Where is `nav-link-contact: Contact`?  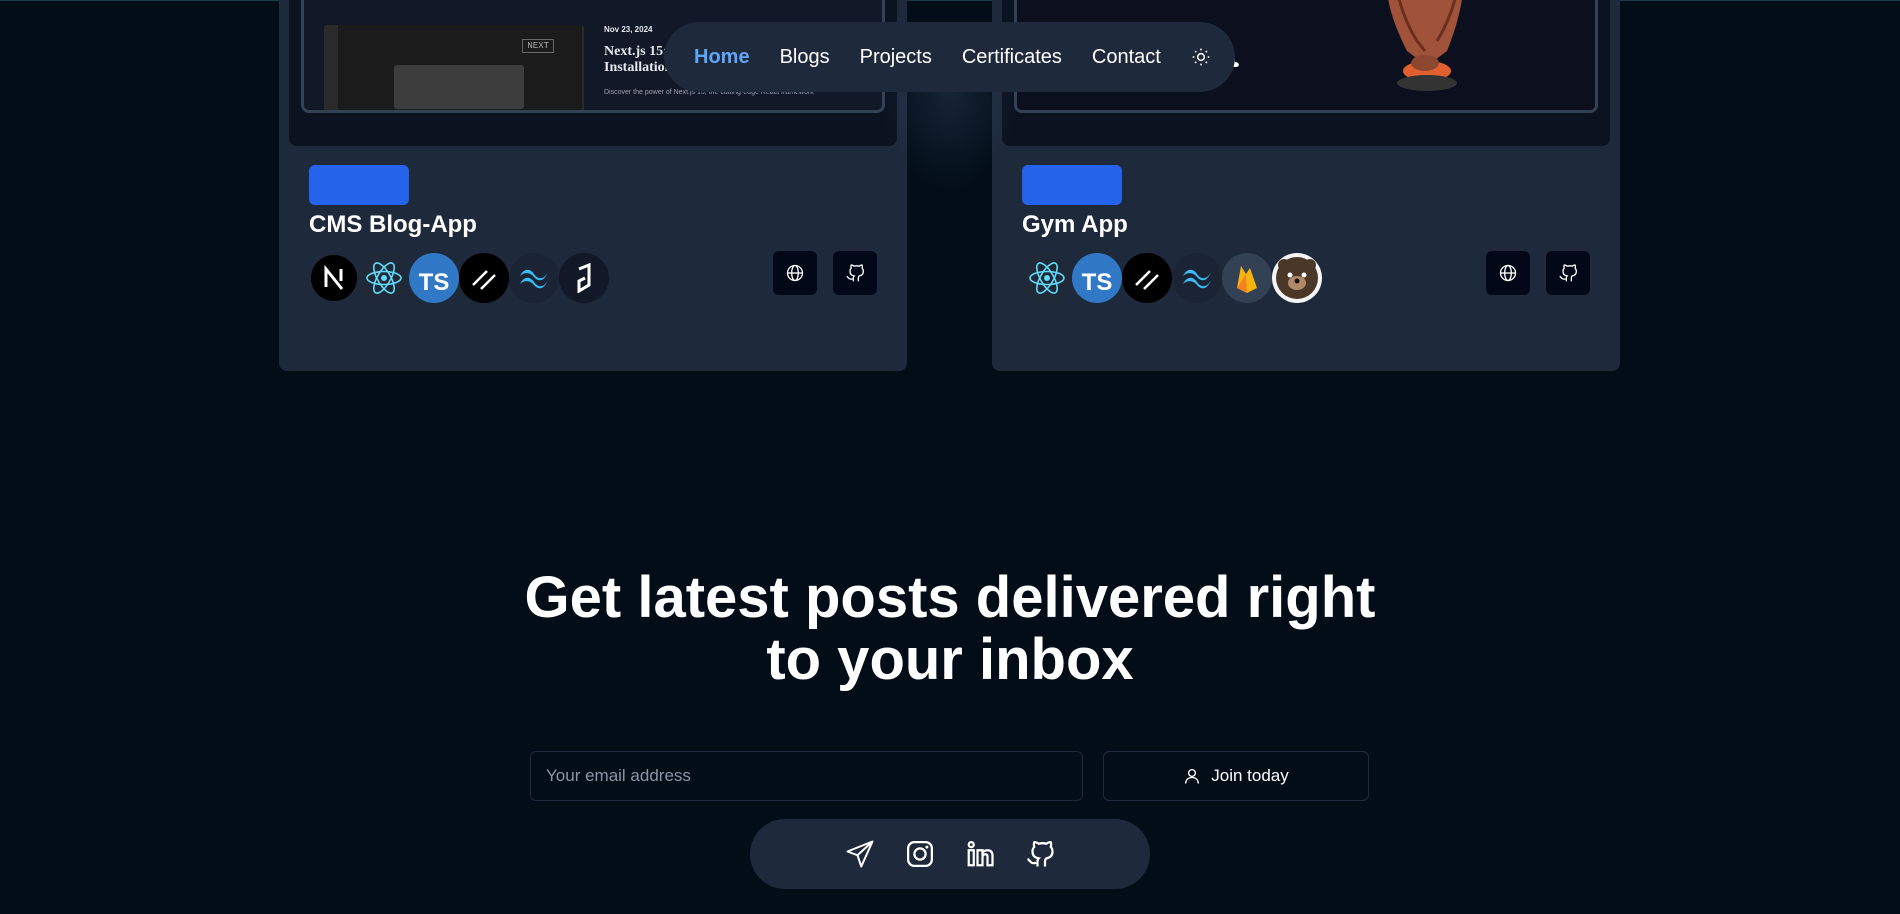
nav-link-contact: Contact is located at coordinates (1126, 57).